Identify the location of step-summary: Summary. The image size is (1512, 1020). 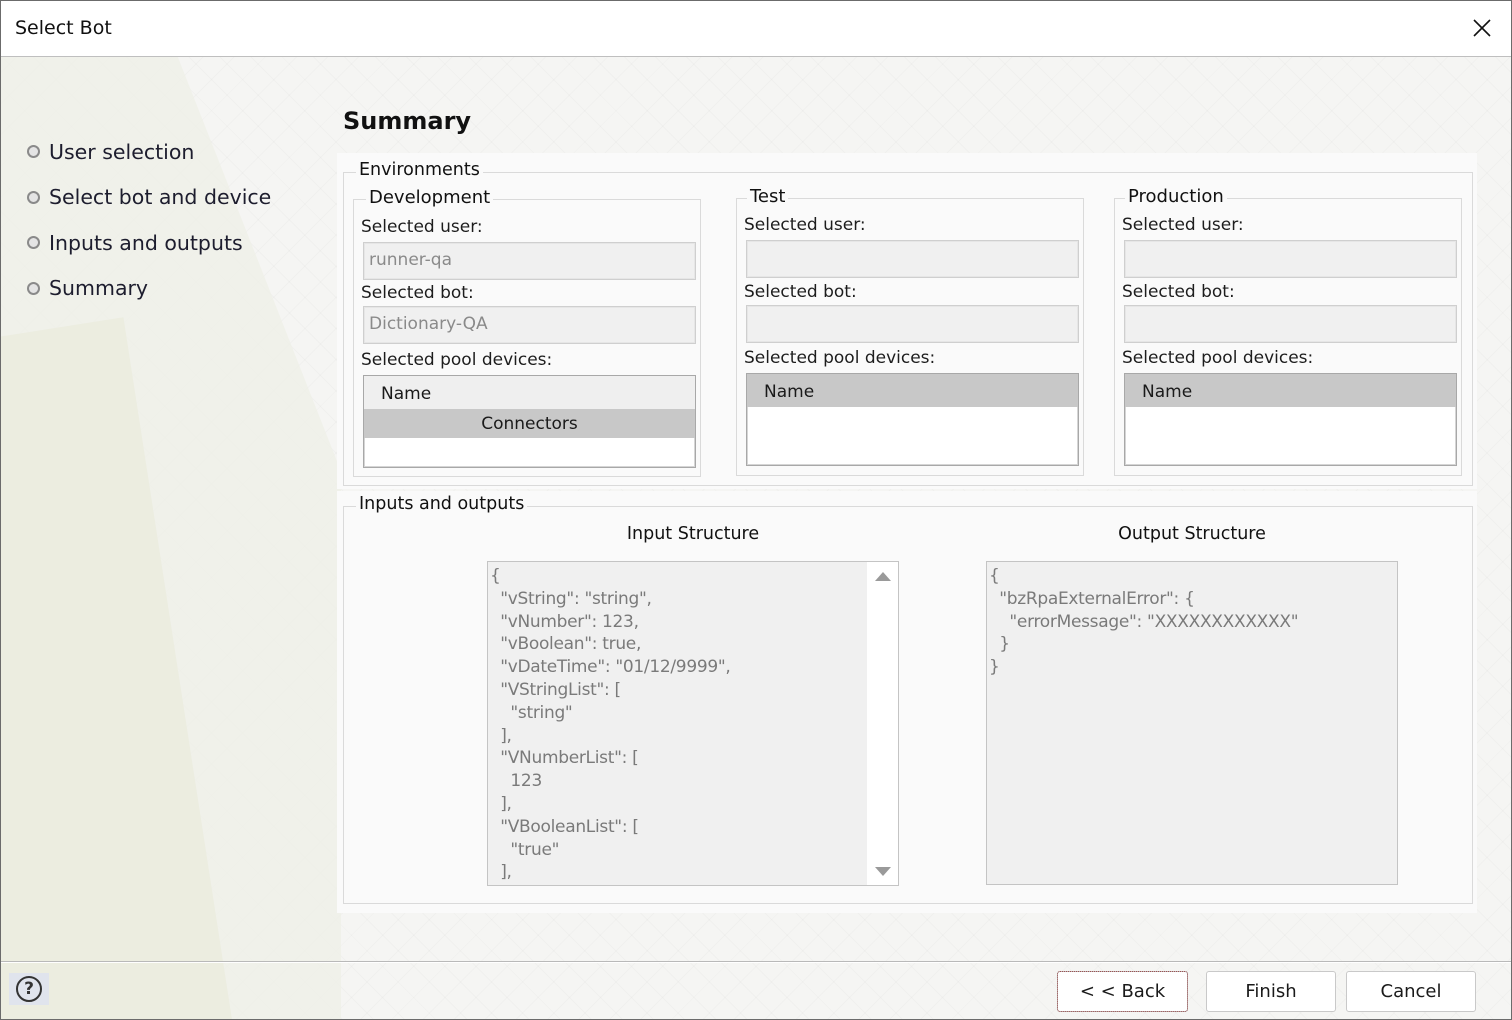
(149, 289).